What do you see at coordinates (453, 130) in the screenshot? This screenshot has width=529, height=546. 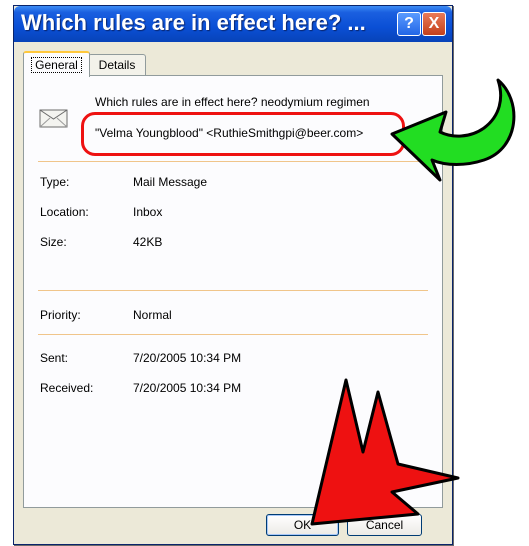 I see `green-arrow-icon` at bounding box center [453, 130].